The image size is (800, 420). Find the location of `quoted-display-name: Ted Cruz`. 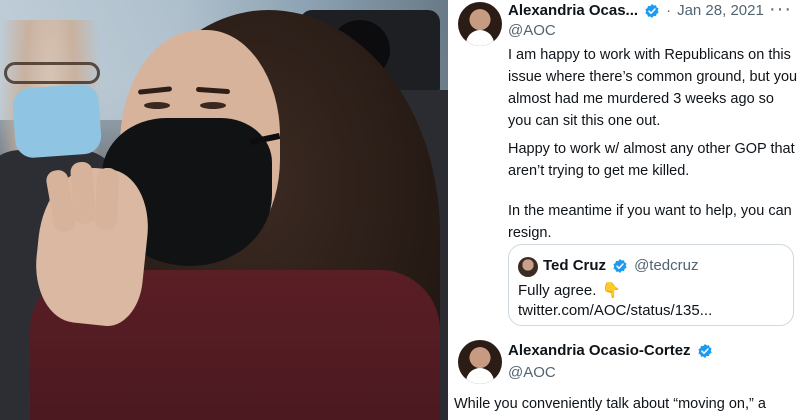

quoted-display-name: Ted Cruz is located at coordinates (575, 265).